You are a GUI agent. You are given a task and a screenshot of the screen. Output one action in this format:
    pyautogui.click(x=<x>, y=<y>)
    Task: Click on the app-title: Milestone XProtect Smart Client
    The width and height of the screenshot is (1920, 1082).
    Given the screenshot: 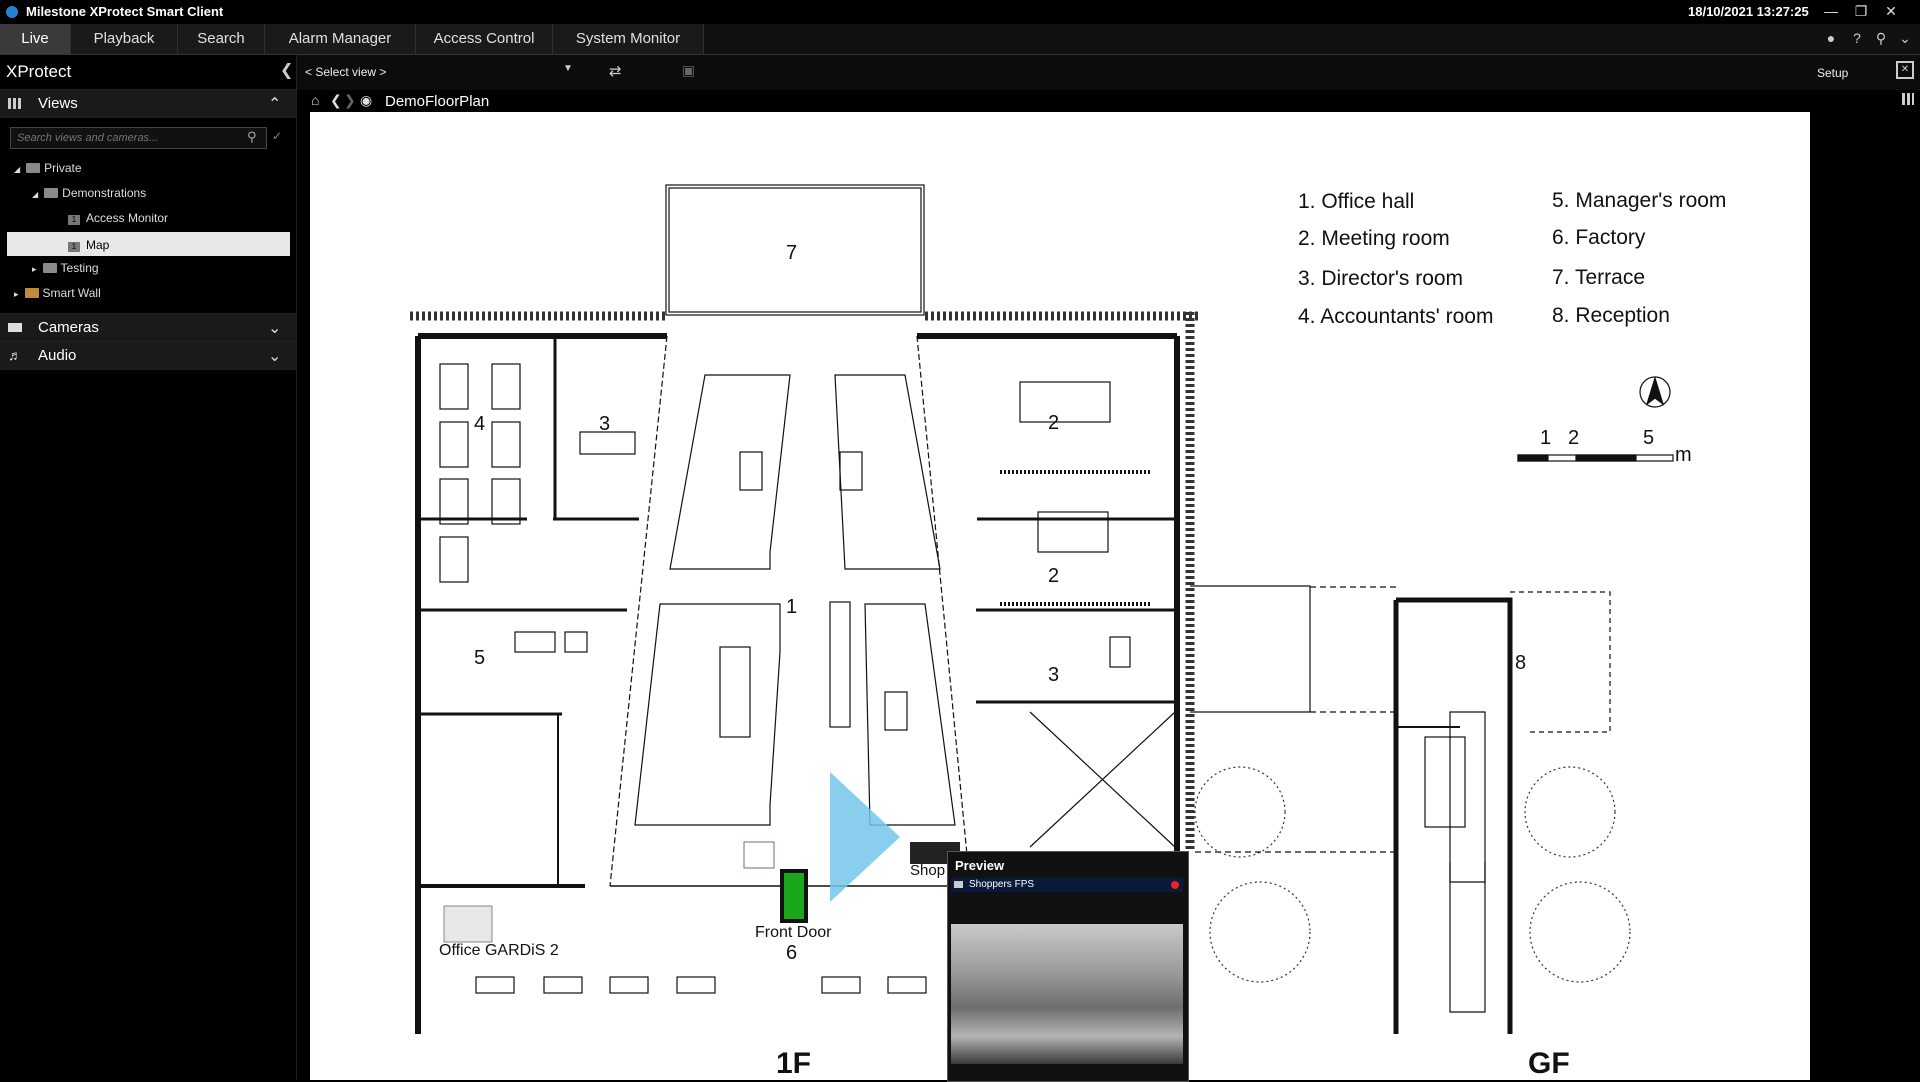 What is the action you would take?
    pyautogui.click(x=125, y=11)
    